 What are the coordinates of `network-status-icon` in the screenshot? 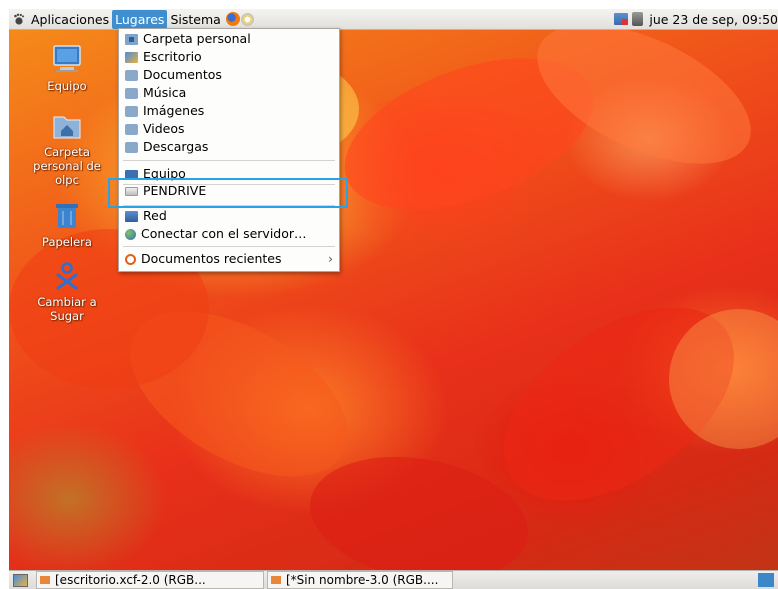 It's located at (621, 19).